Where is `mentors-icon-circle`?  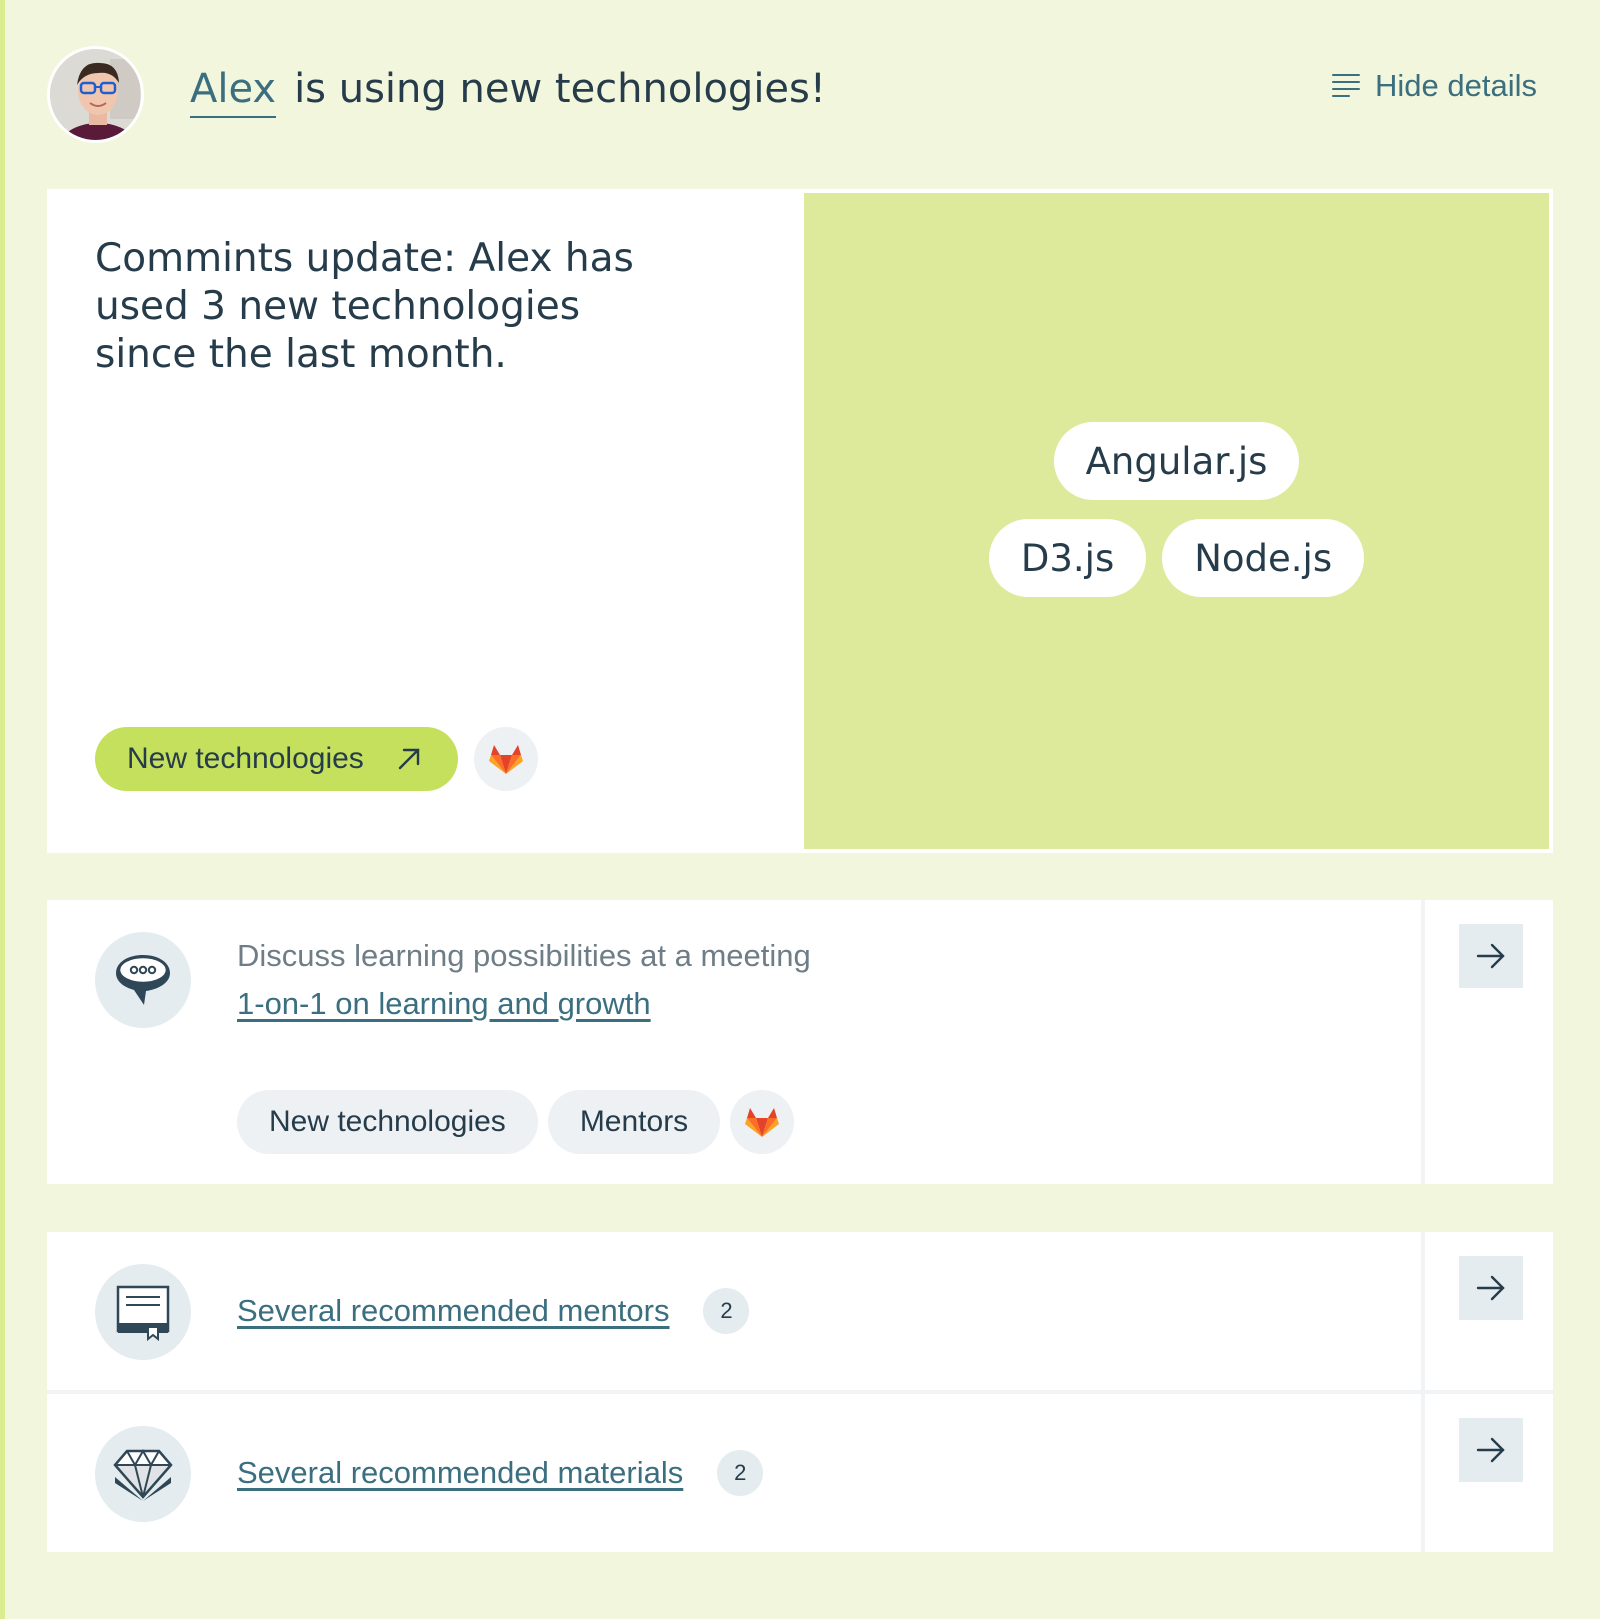
mentors-icon-circle is located at coordinates (143, 1312).